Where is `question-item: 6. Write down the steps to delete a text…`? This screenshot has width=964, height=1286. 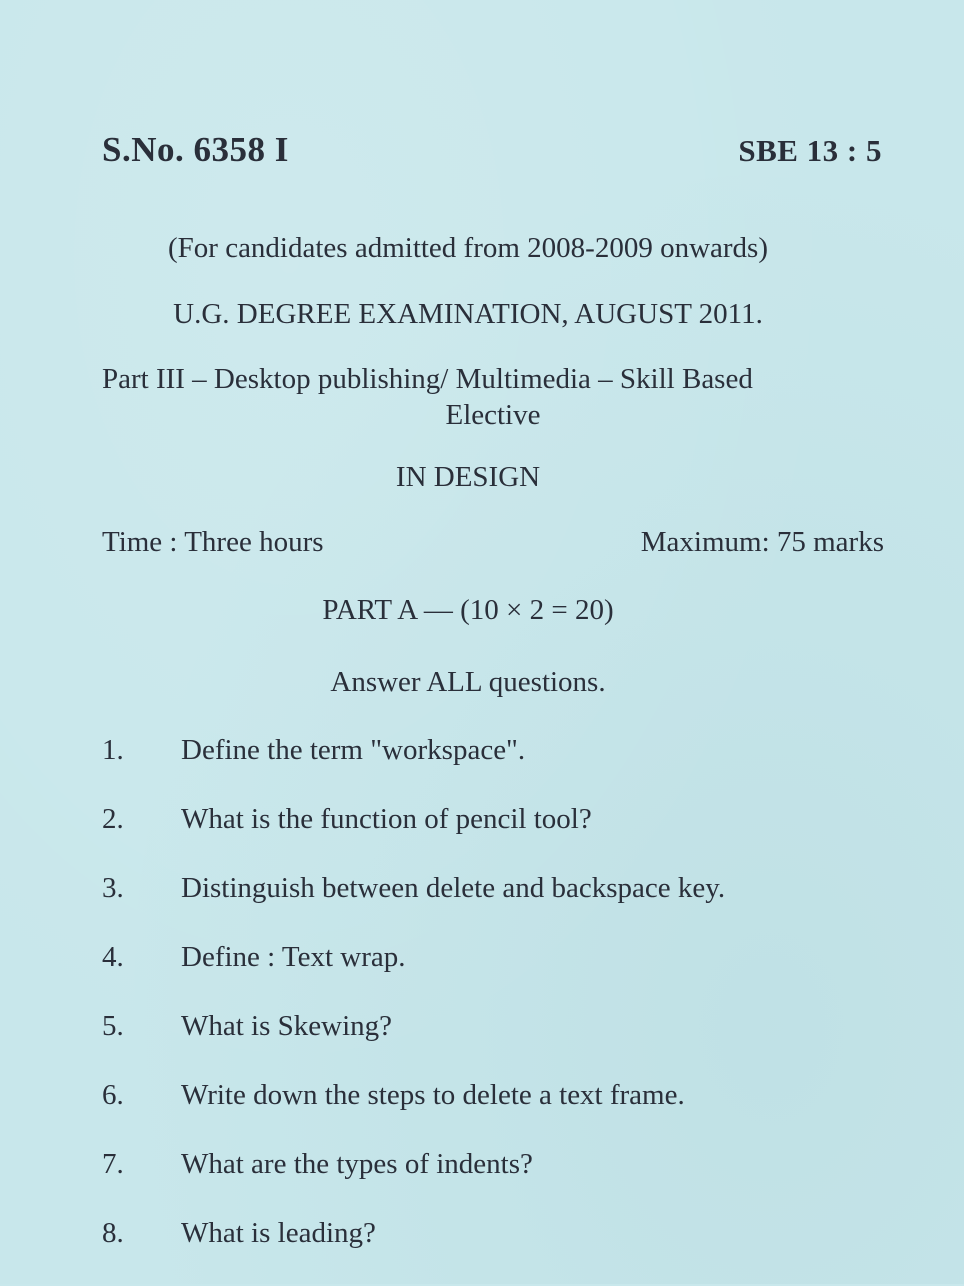
question-item: 6. Write down the steps to delete a text… is located at coordinates (493, 1113).